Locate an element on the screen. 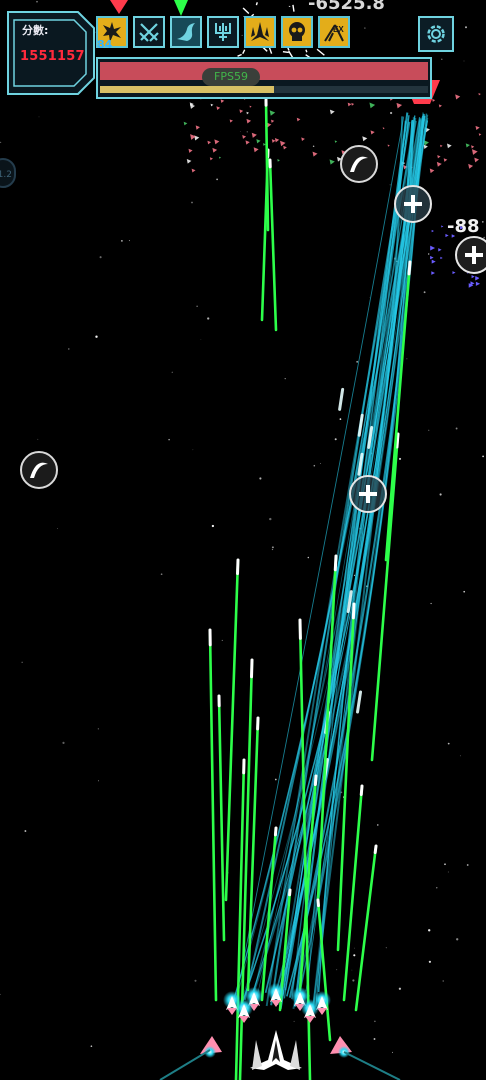 The width and height of the screenshot is (486, 1080). jets-icon is located at coordinates (260, 31).